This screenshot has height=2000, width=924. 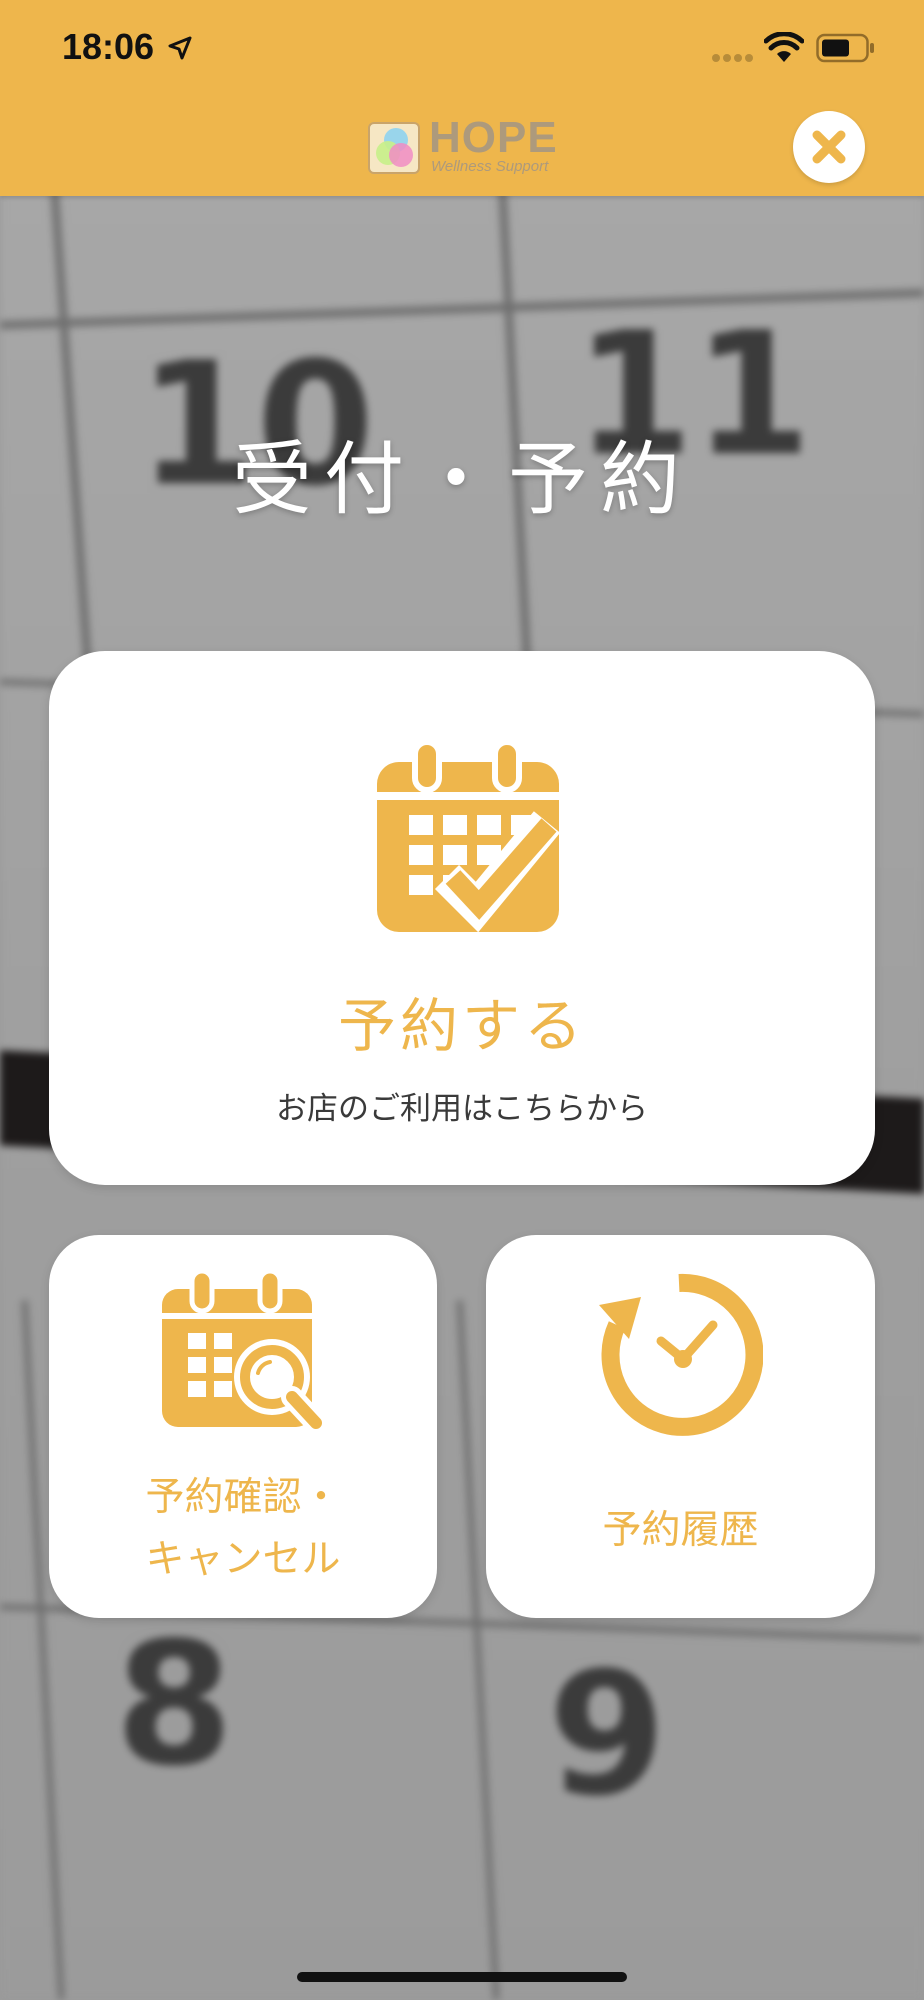 I want to click on confirm-cancel-label: 予約確認・ キャンセル, so click(x=243, y=1529).